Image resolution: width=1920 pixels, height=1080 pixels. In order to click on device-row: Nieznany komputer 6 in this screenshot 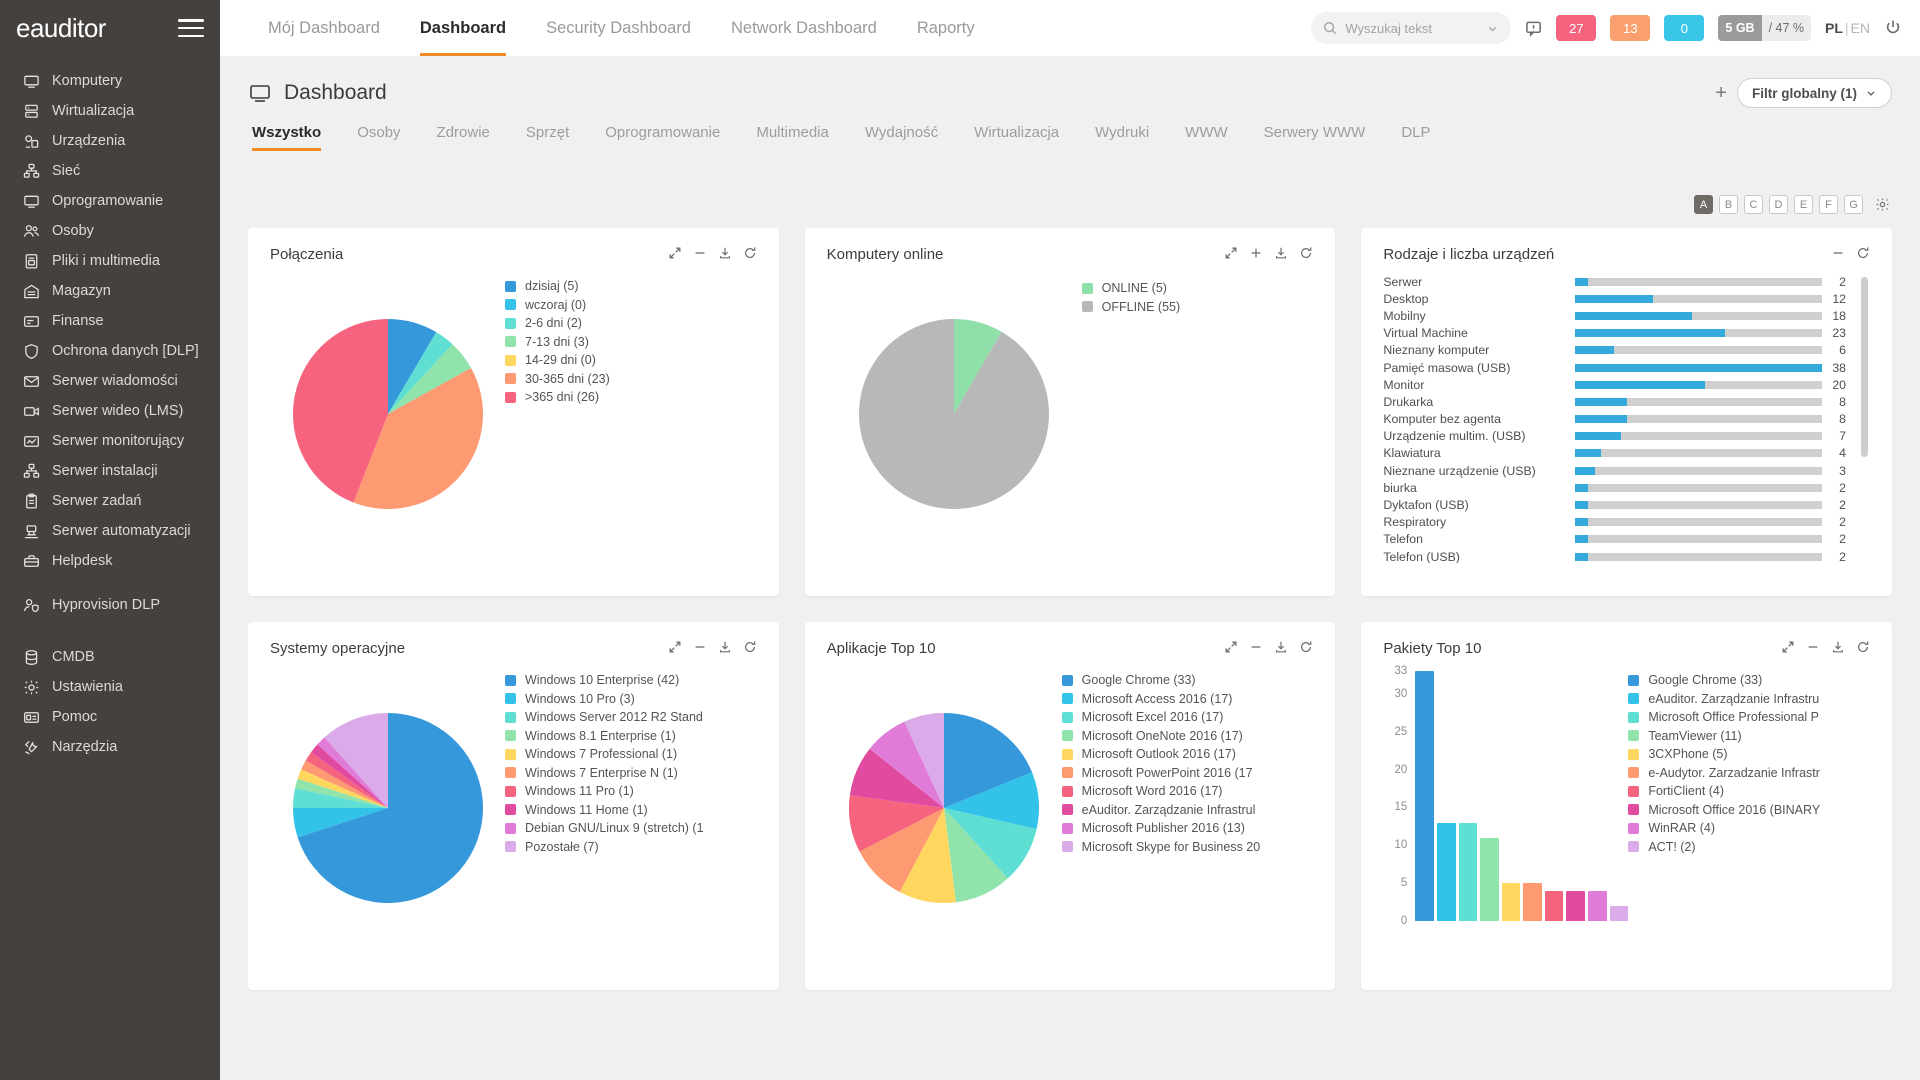, I will do `click(1617, 350)`.